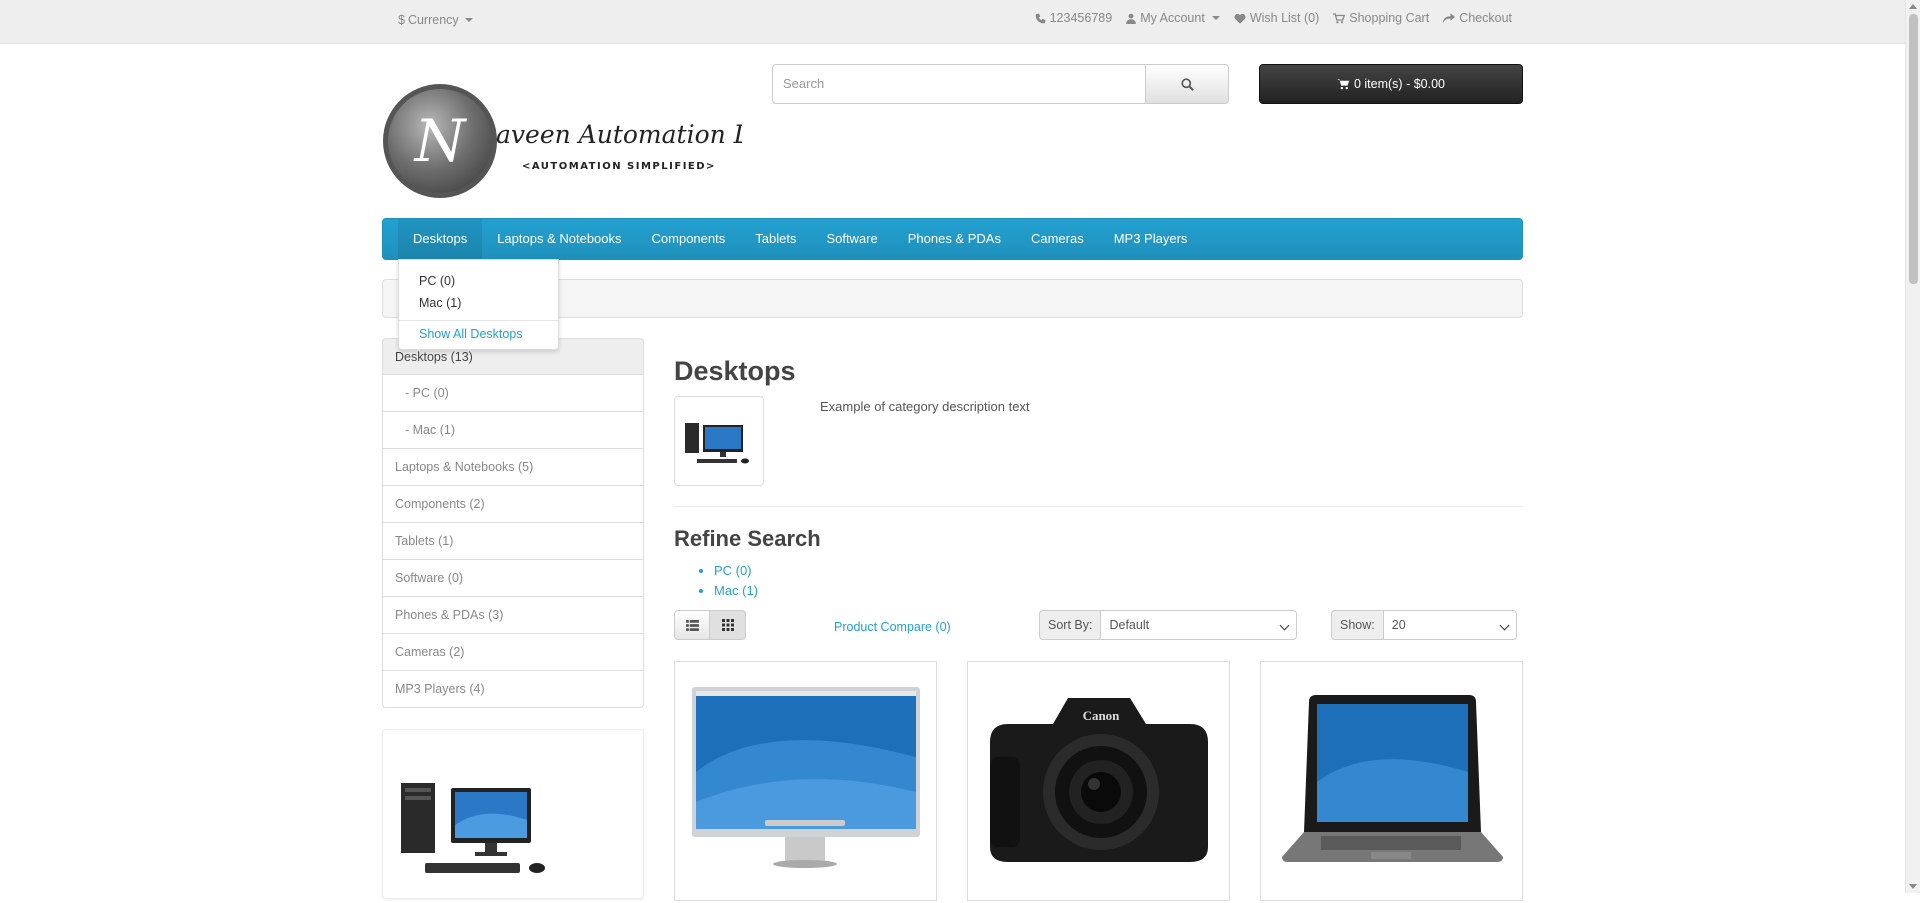 This screenshot has height=903, width=1920. I want to click on list-view-button, so click(692, 625).